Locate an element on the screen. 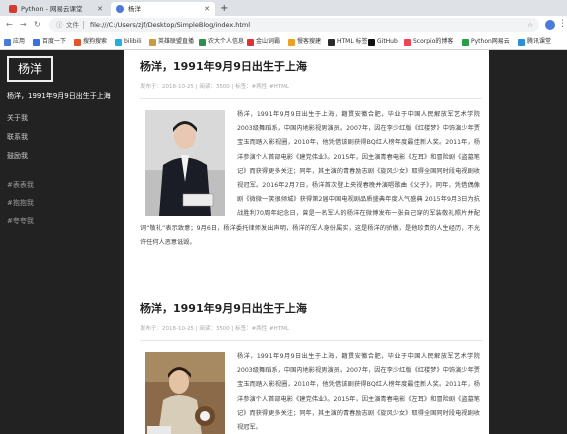 The image size is (567, 434). bookmark-item: Scorpio的博客 is located at coordinates (428, 42).